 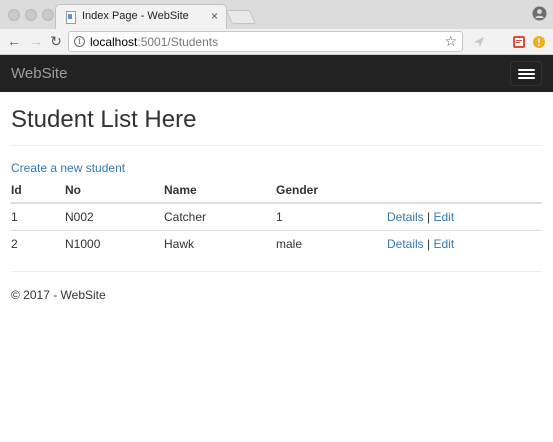 What do you see at coordinates (71, 17) in the screenshot?
I see `page-favicon-icon` at bounding box center [71, 17].